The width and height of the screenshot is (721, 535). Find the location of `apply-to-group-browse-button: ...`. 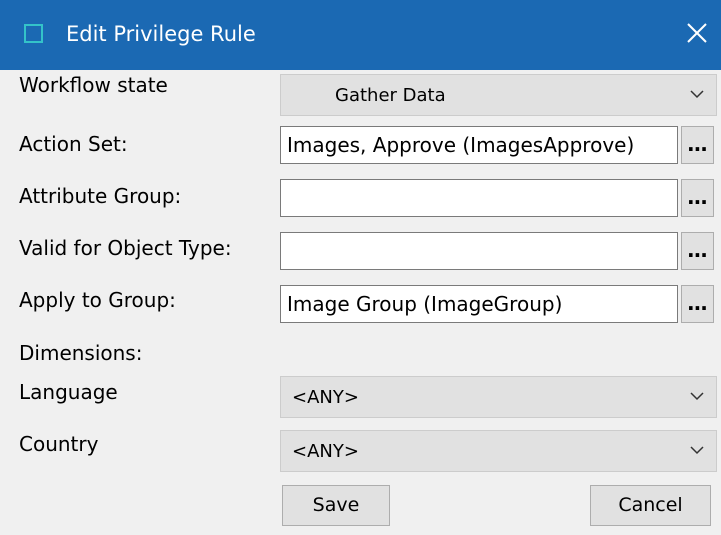

apply-to-group-browse-button: ... is located at coordinates (697, 304).